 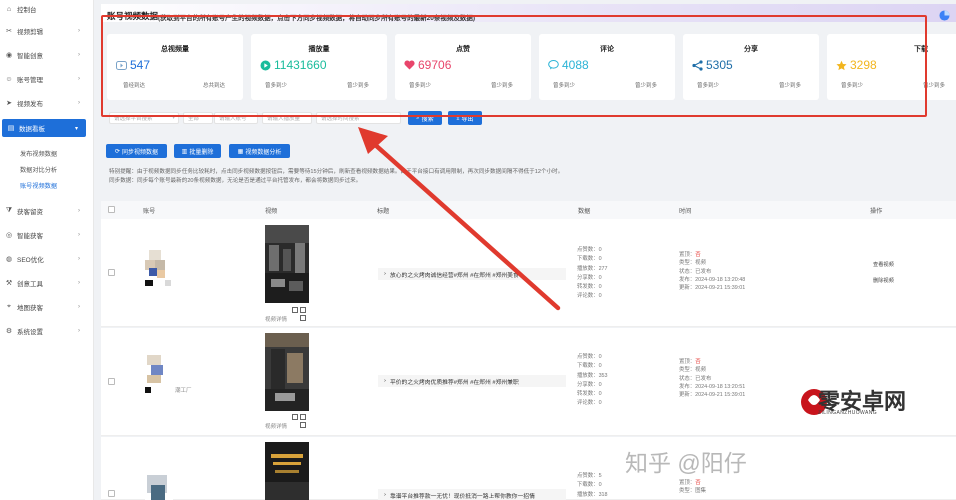 I want to click on sidebar-subitem-publish-data: 发布视频数据, so click(x=47, y=153).